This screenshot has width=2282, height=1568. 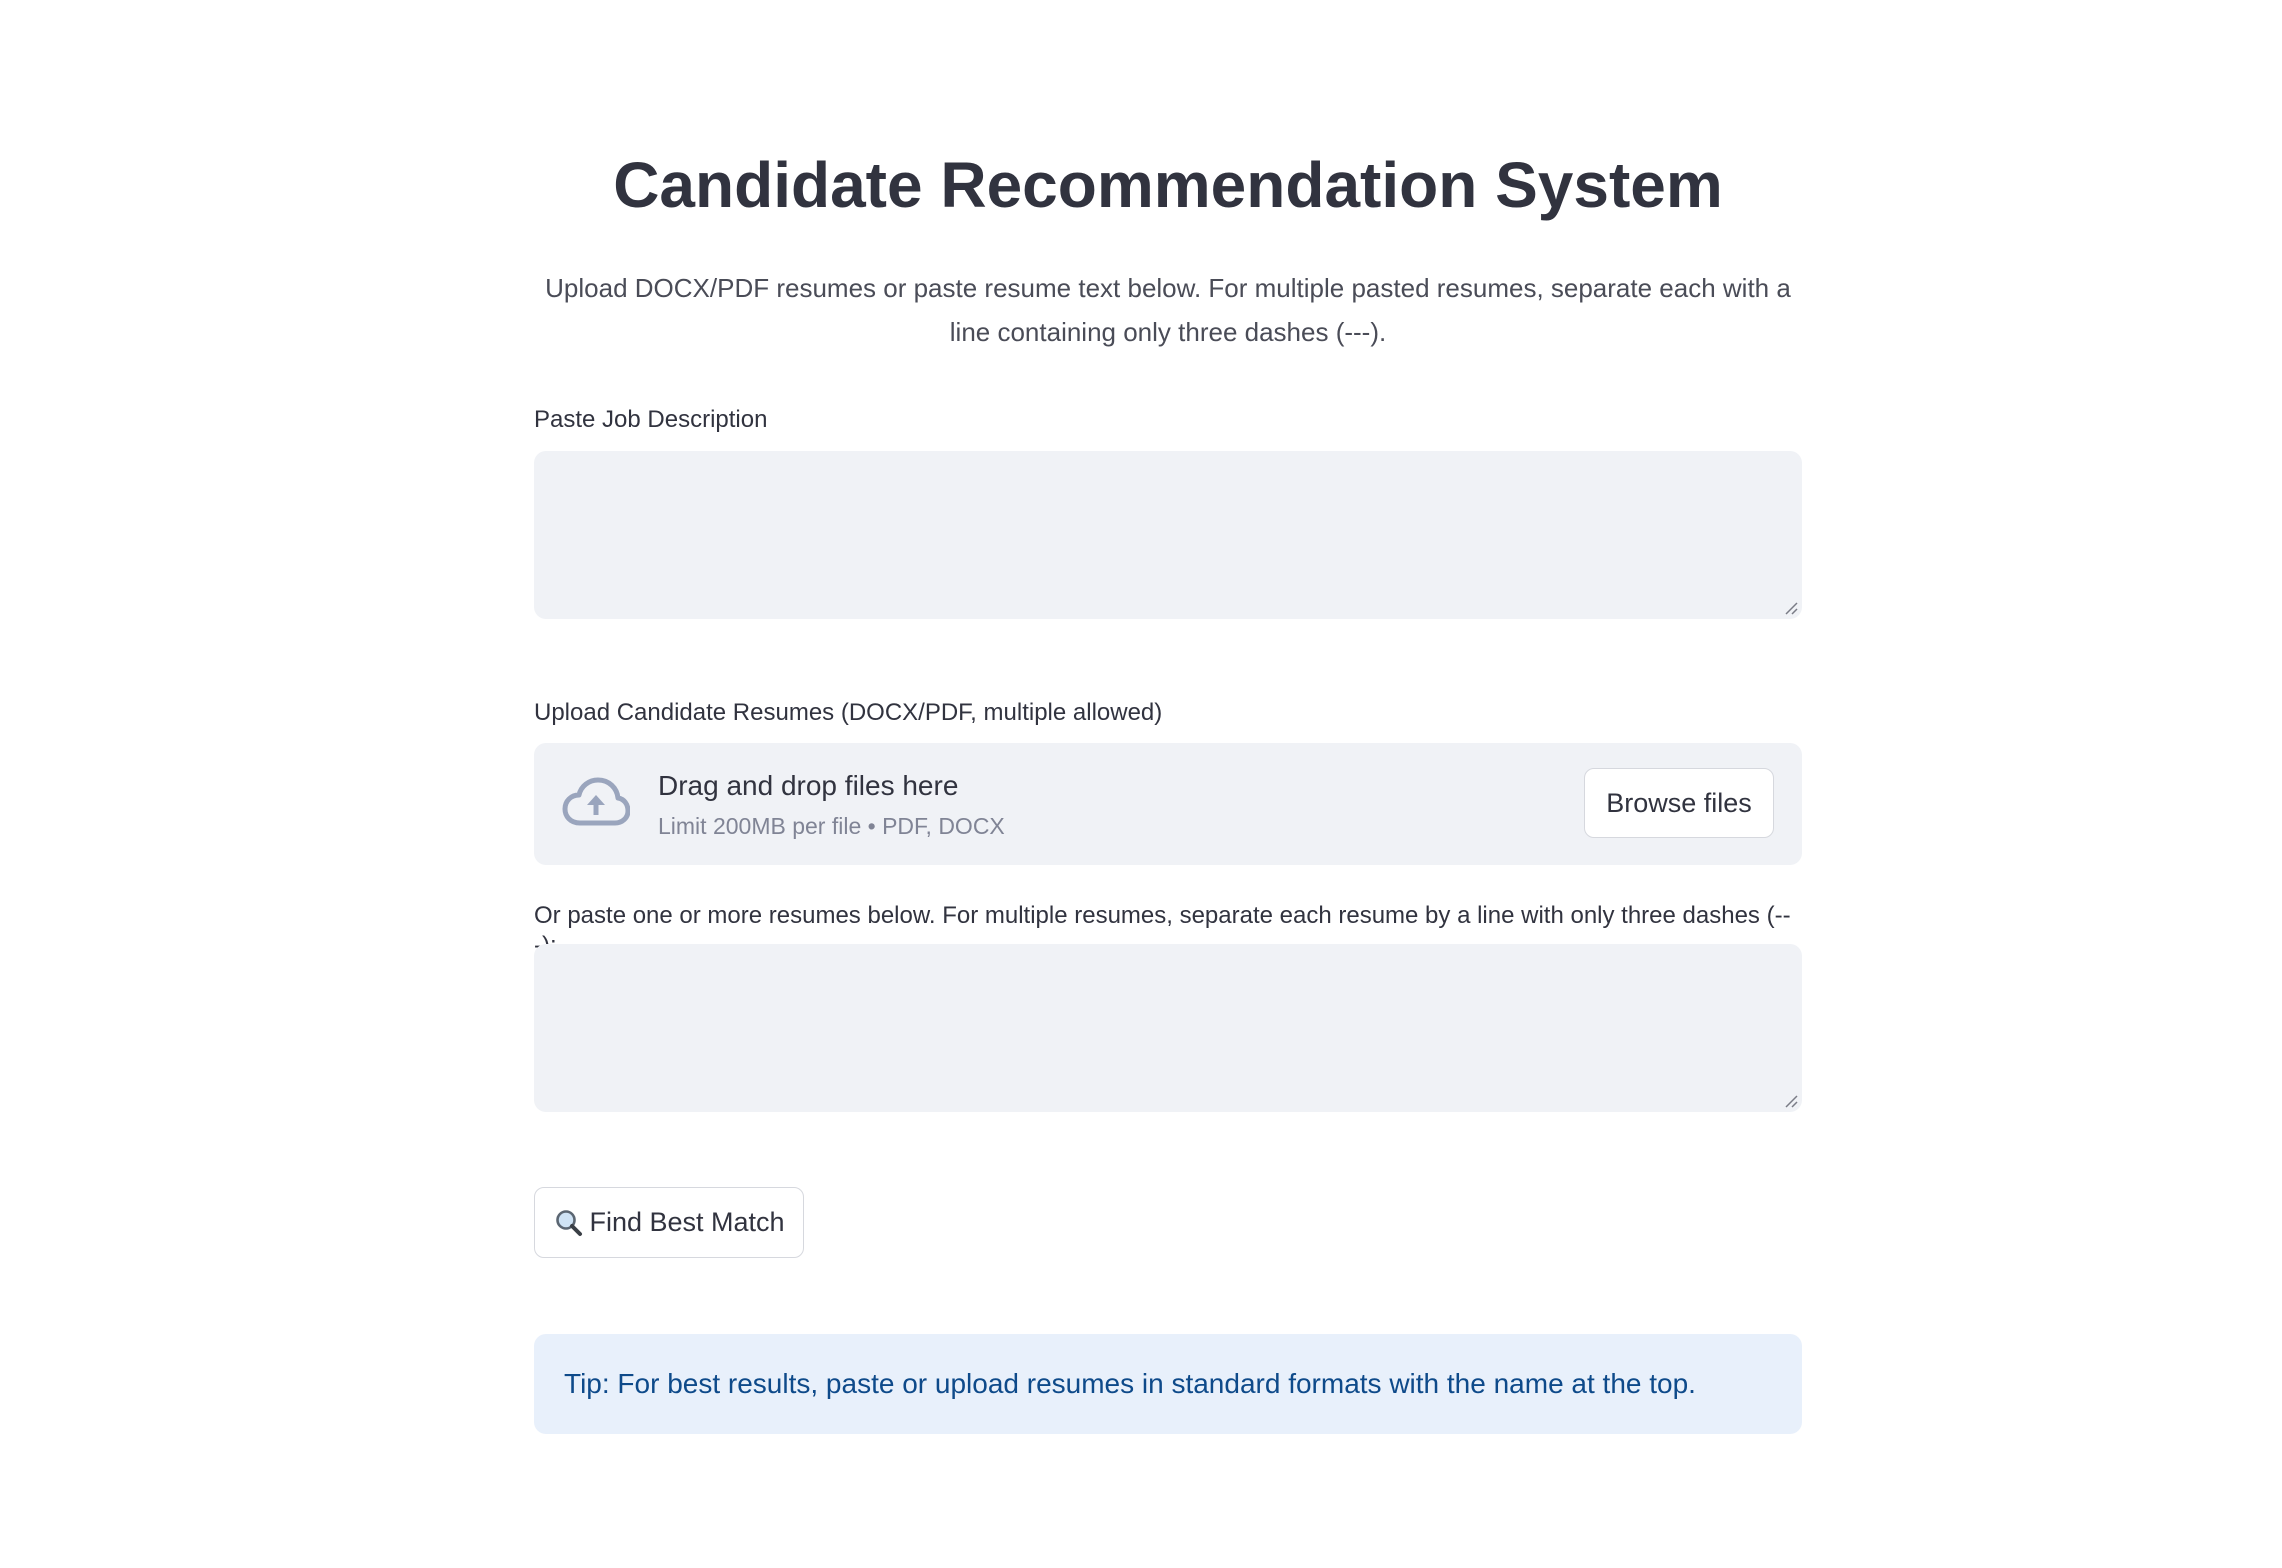 What do you see at coordinates (808, 785) in the screenshot?
I see `dropzone-title: Drag and drop files here` at bounding box center [808, 785].